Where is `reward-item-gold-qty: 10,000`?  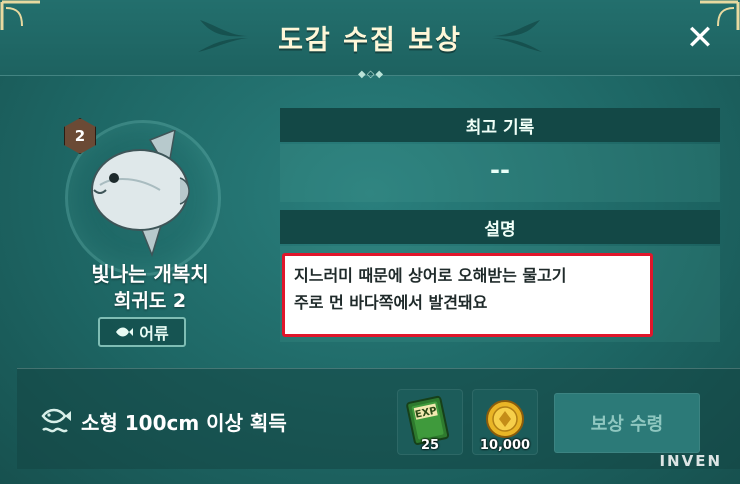
reward-item-gold-qty: 10,000 is located at coordinates (505, 445).